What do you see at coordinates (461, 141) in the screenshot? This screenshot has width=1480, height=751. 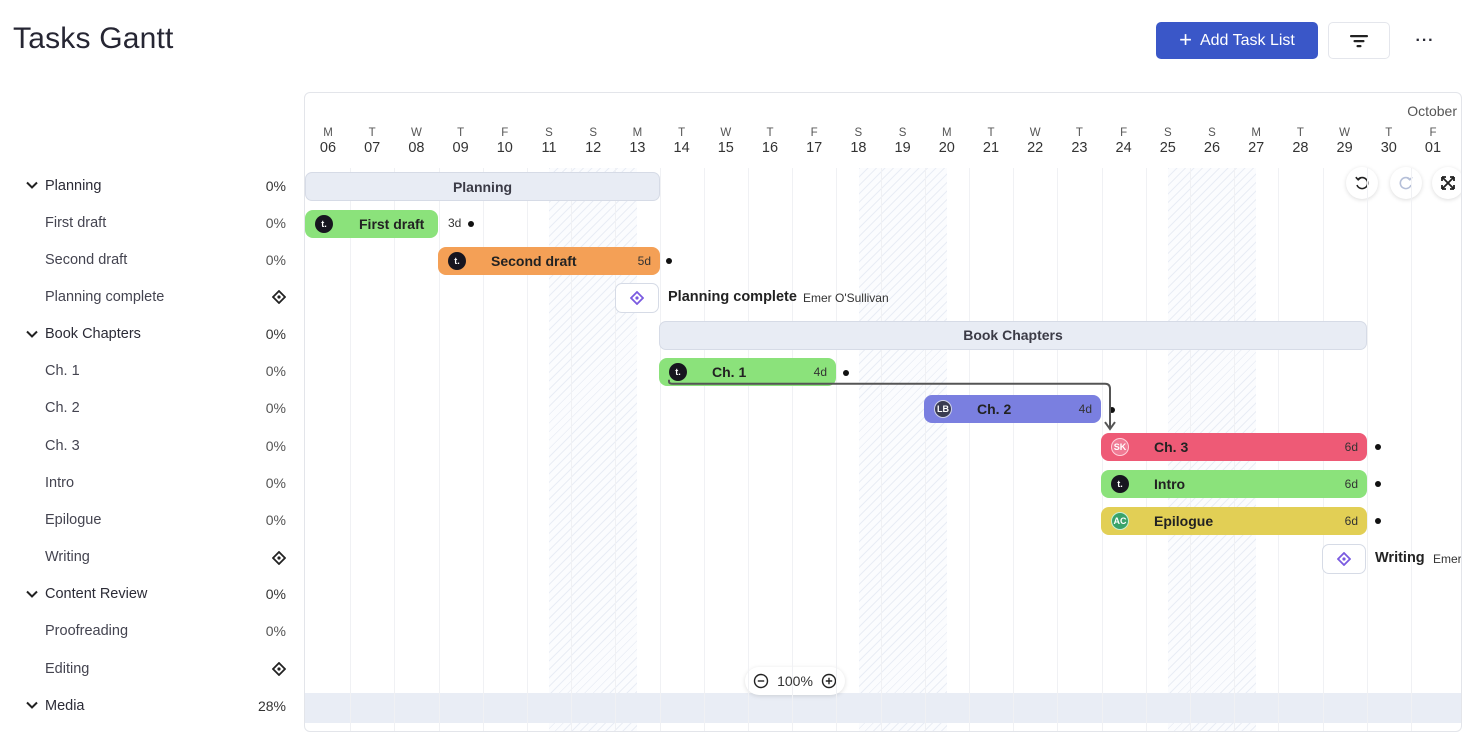 I see `day-header: T 09` at bounding box center [461, 141].